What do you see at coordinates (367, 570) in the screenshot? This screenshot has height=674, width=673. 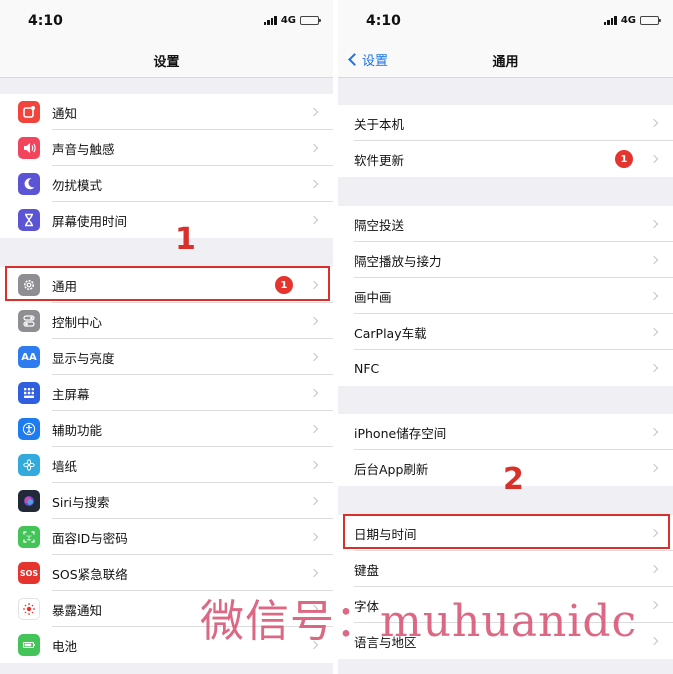 I see `general-row-label: 键盘` at bounding box center [367, 570].